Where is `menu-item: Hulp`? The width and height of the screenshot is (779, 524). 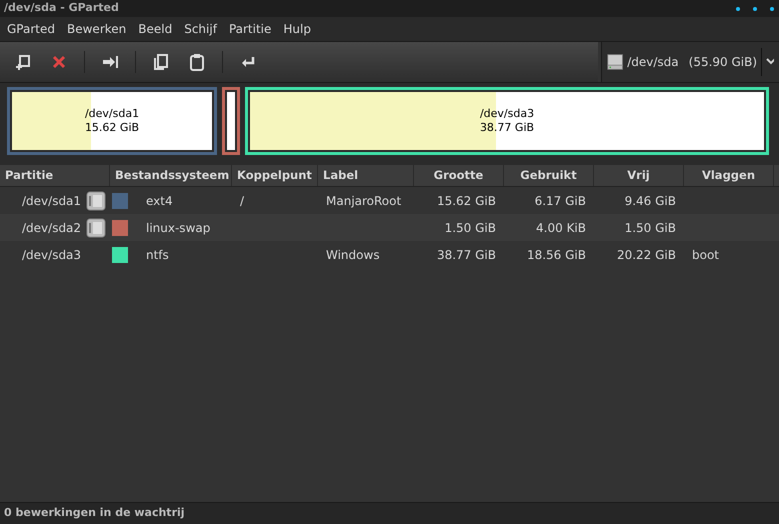
menu-item: Hulp is located at coordinates (297, 29).